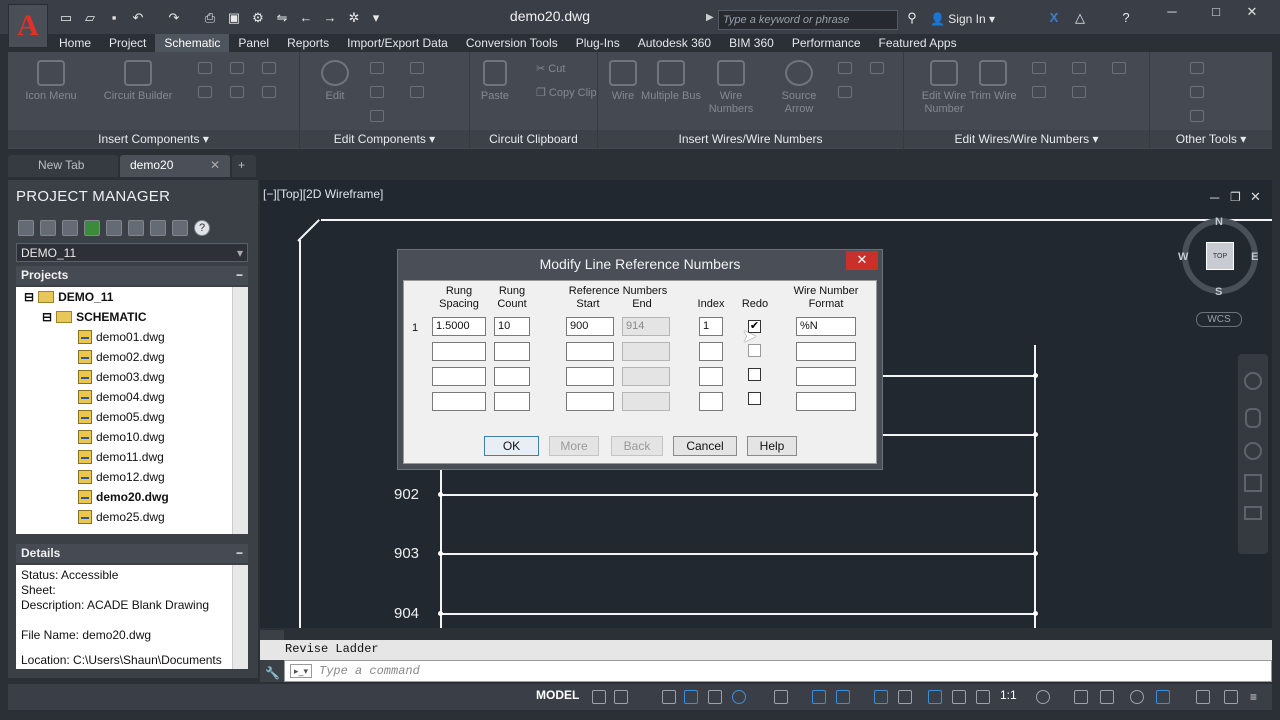  I want to click on tree-item-file: demo25.dwg, so click(121, 517).